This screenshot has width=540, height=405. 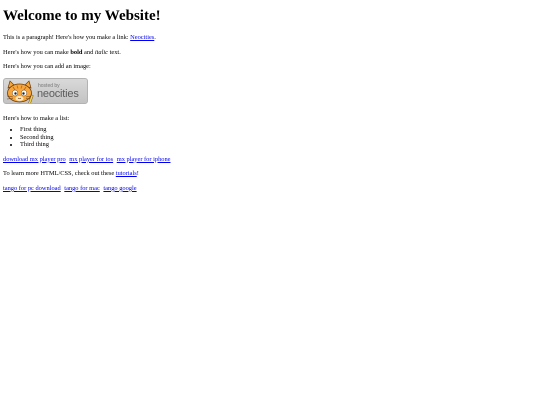 I want to click on page-title: Welcome to my Website!, so click(x=82, y=16).